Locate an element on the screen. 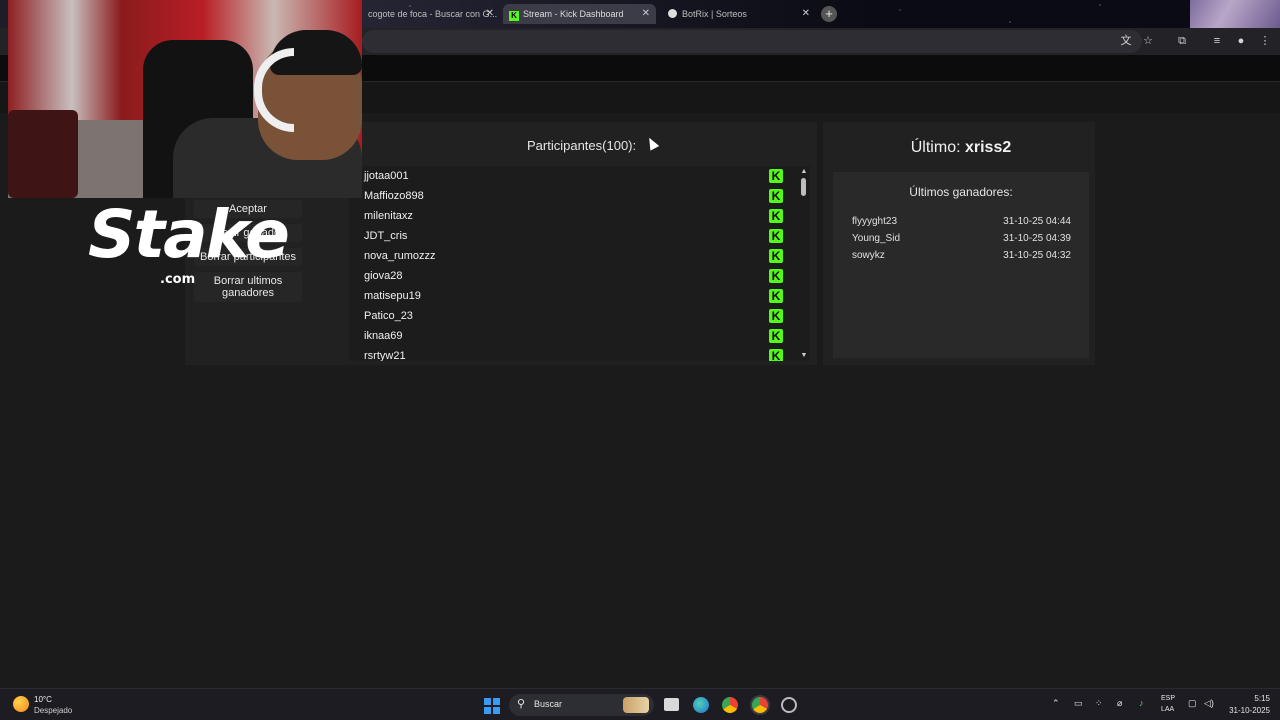 The width and height of the screenshot is (1280, 720). taskbar-search-label: Buscar is located at coordinates (548, 704).